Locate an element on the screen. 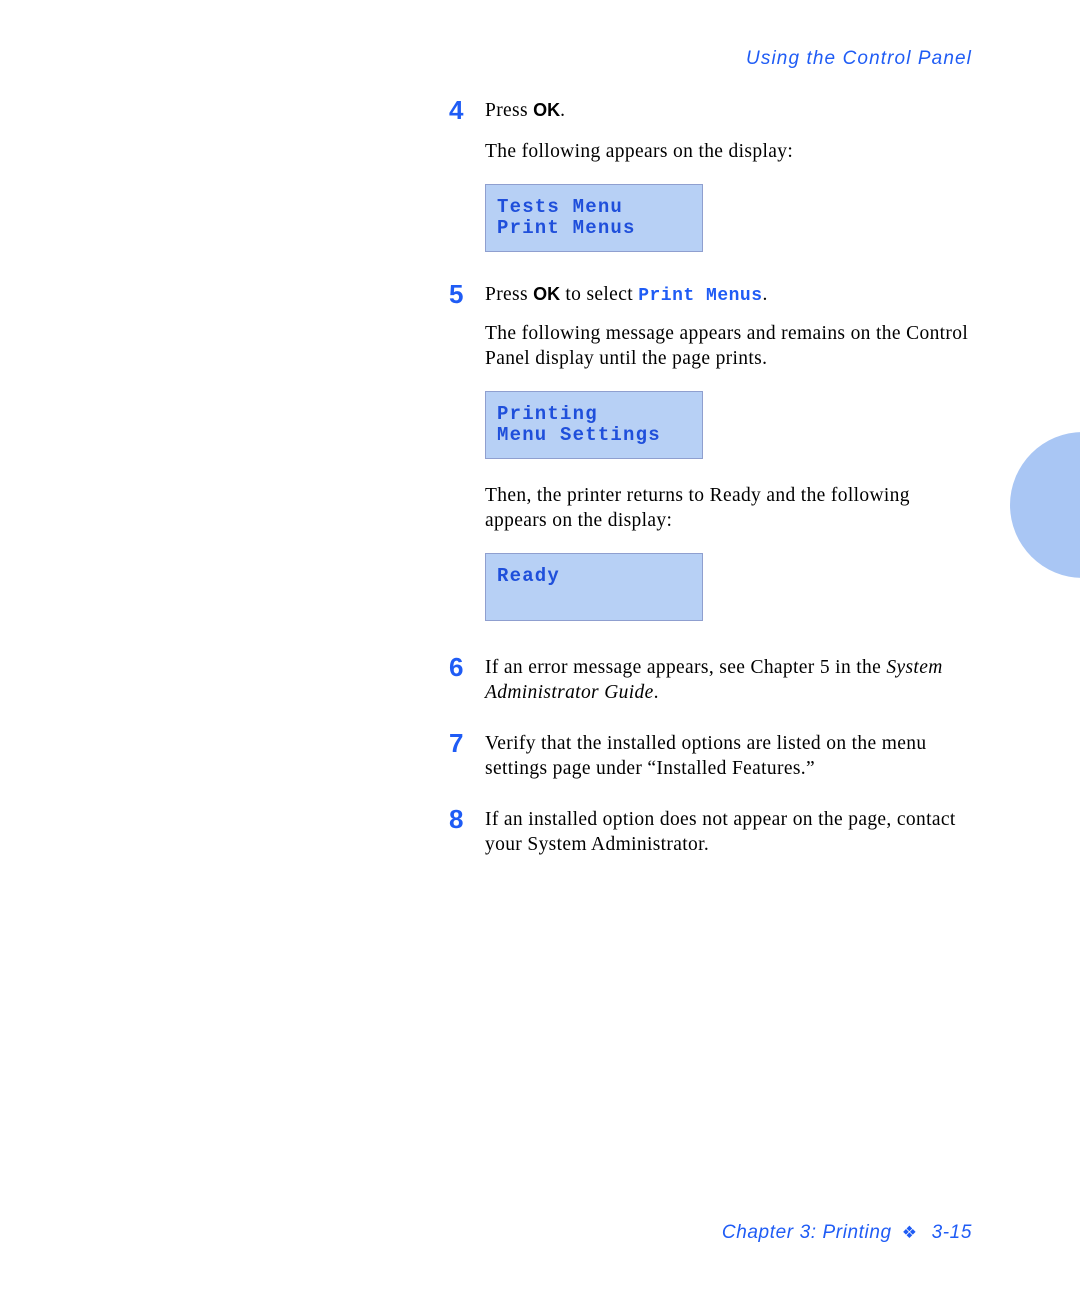  step-number: 8 is located at coordinates (456, 819).